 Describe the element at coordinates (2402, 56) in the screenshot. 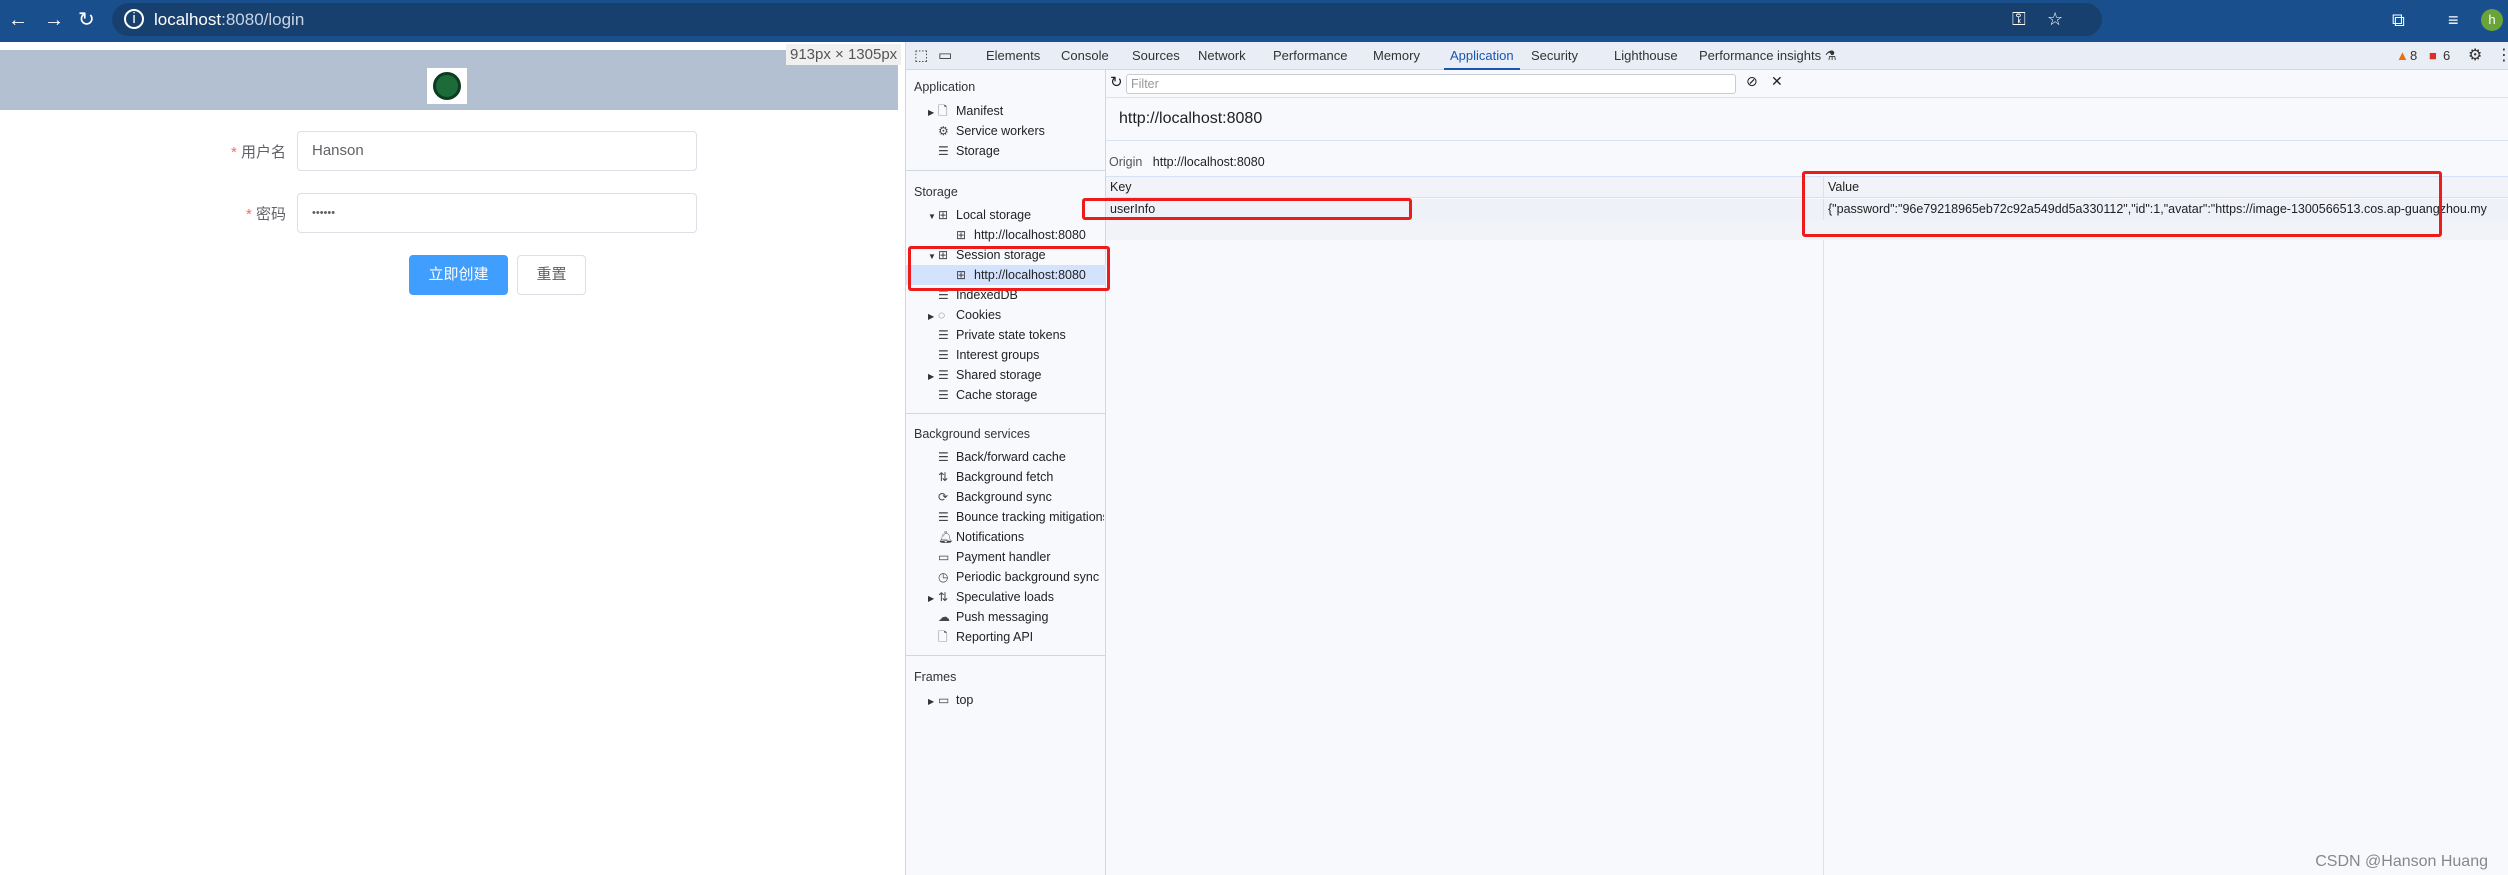

I see `warning-icon: ▲` at that location.